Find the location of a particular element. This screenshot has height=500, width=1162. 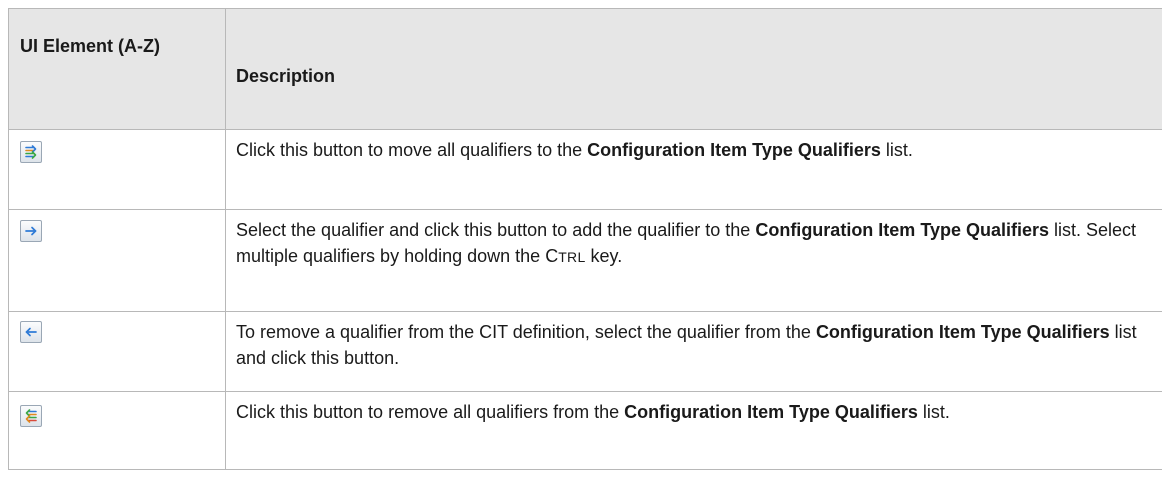

move-all-right-icon is located at coordinates (31, 152).